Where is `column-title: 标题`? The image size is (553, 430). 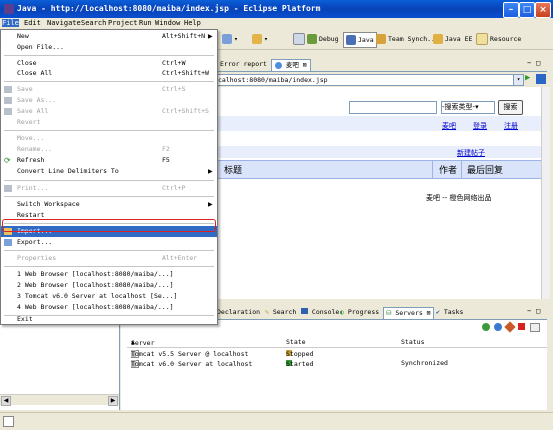
column-title: 标题 is located at coordinates (233, 171).